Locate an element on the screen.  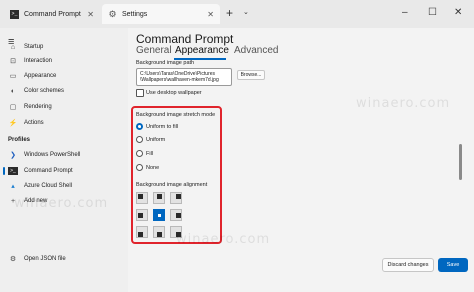
align-top-right-icon is located at coordinates (178, 196).